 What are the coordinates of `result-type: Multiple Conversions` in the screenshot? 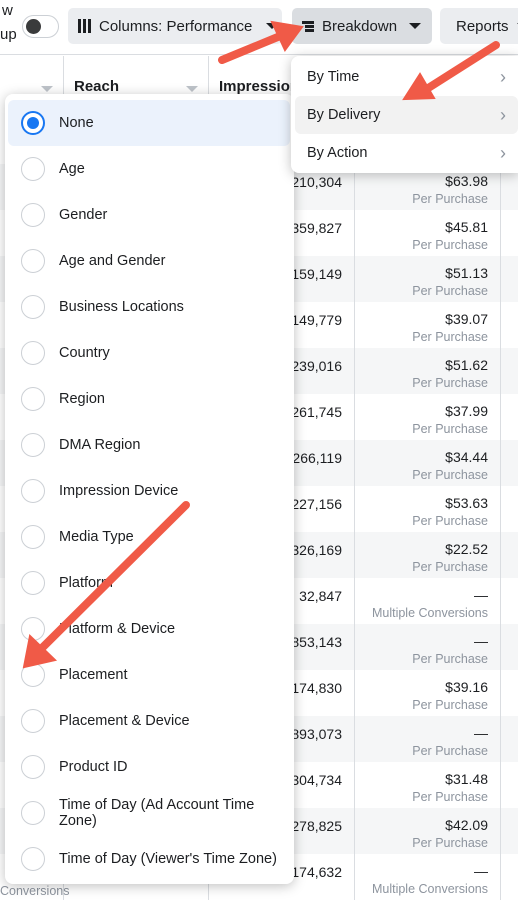 It's located at (429, 613).